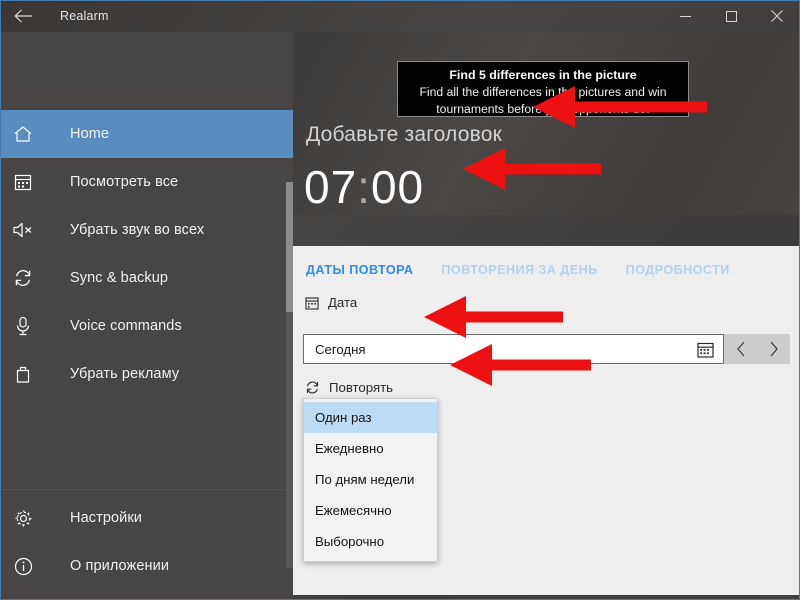  I want to click on sidebar-item-mute-all: Убрать звук во всех, so click(146, 230).